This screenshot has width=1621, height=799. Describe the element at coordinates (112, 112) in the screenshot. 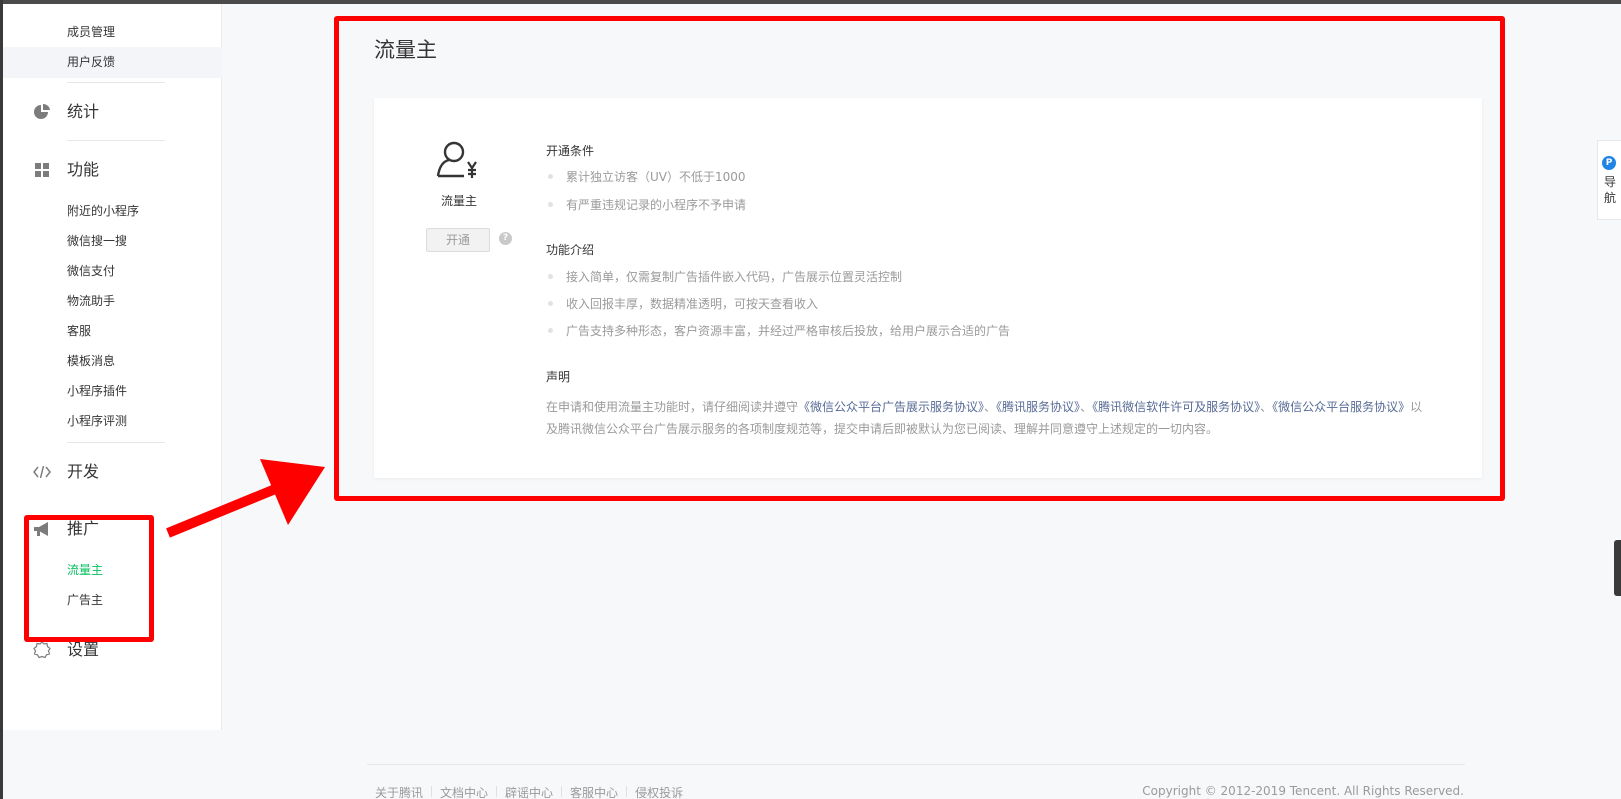

I see `sidebar-category-stats: 统计` at that location.